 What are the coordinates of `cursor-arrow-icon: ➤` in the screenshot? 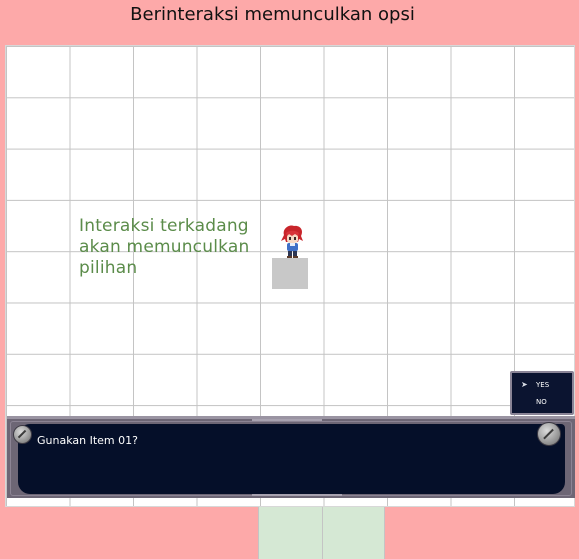 It's located at (524, 384).